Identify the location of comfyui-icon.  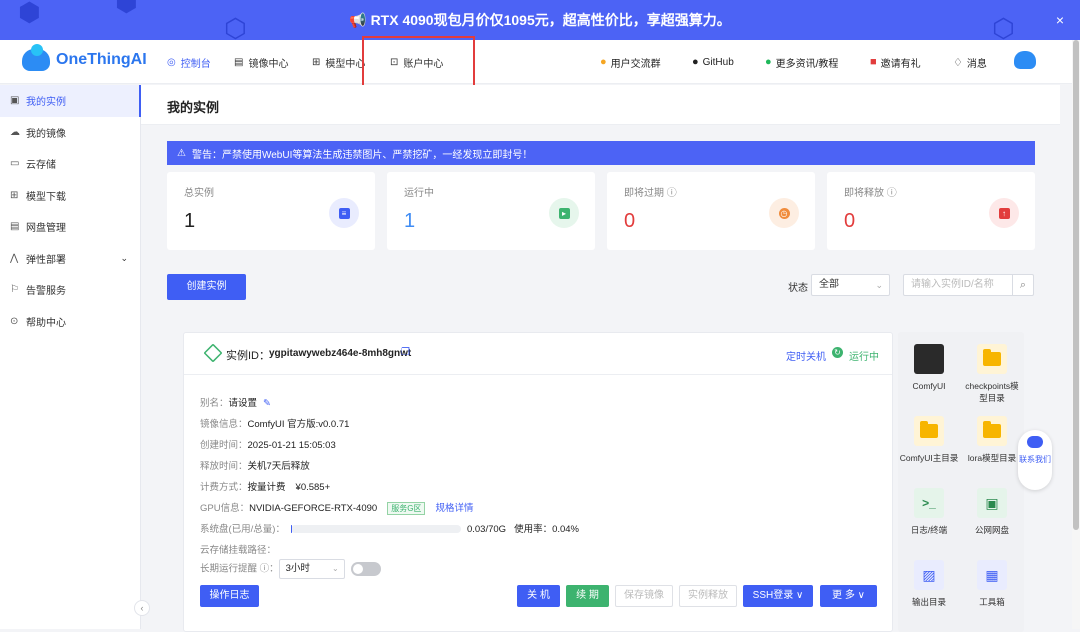
(929, 359).